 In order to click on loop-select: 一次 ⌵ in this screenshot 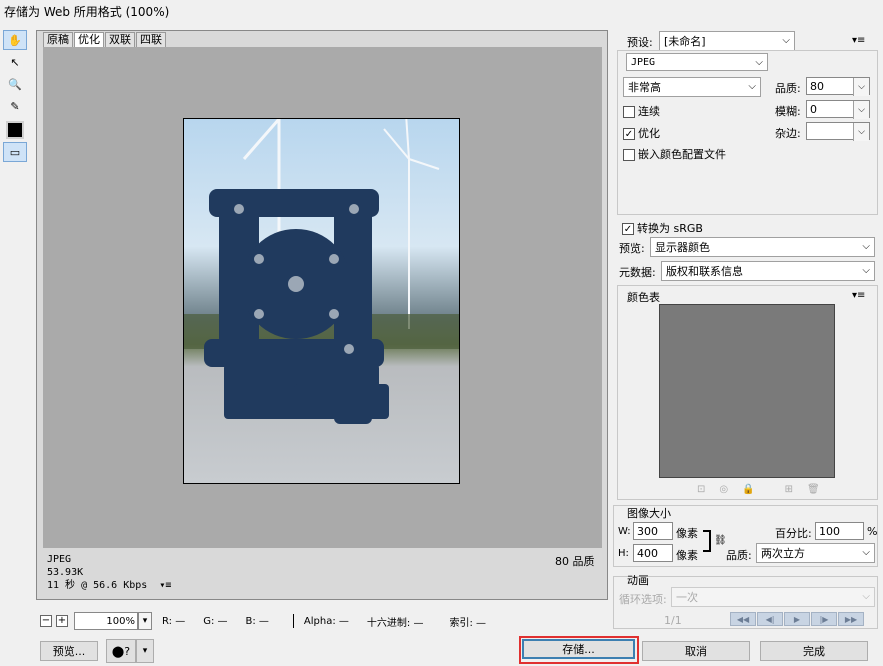, I will do `click(773, 597)`.